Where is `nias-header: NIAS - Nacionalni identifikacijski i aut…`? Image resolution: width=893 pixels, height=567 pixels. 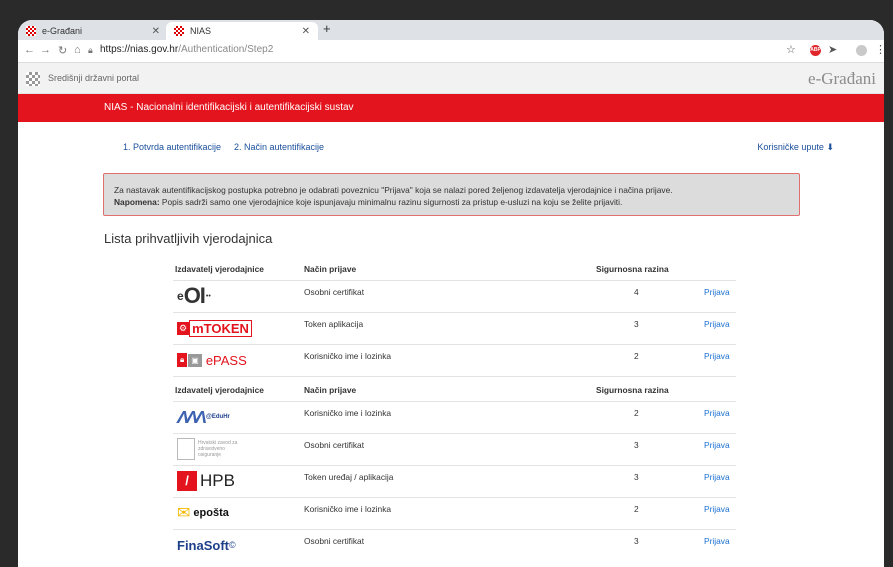
nias-header: NIAS - Nacionalni identifikacijski i aut… is located at coordinates (451, 108).